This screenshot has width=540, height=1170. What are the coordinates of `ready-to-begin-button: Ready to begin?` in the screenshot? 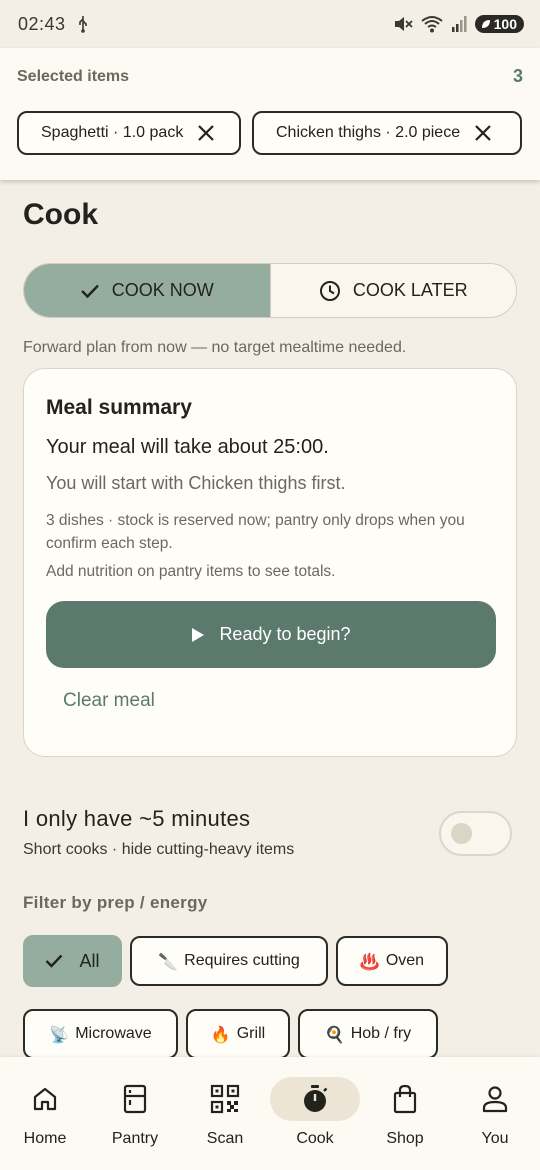 It's located at (271, 634).